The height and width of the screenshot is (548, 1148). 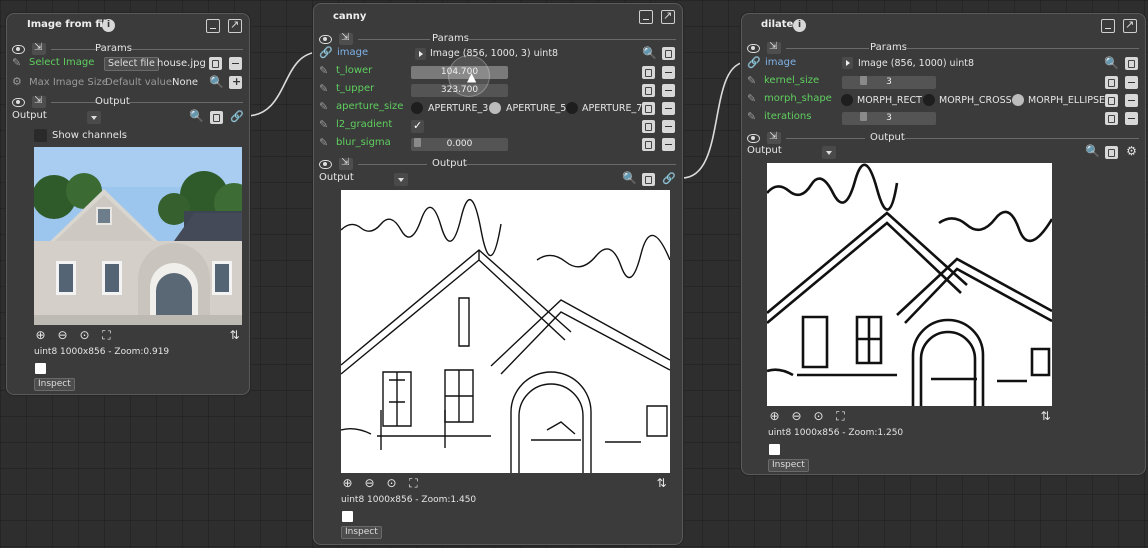 What do you see at coordinates (138, 236) in the screenshot?
I see `house-image` at bounding box center [138, 236].